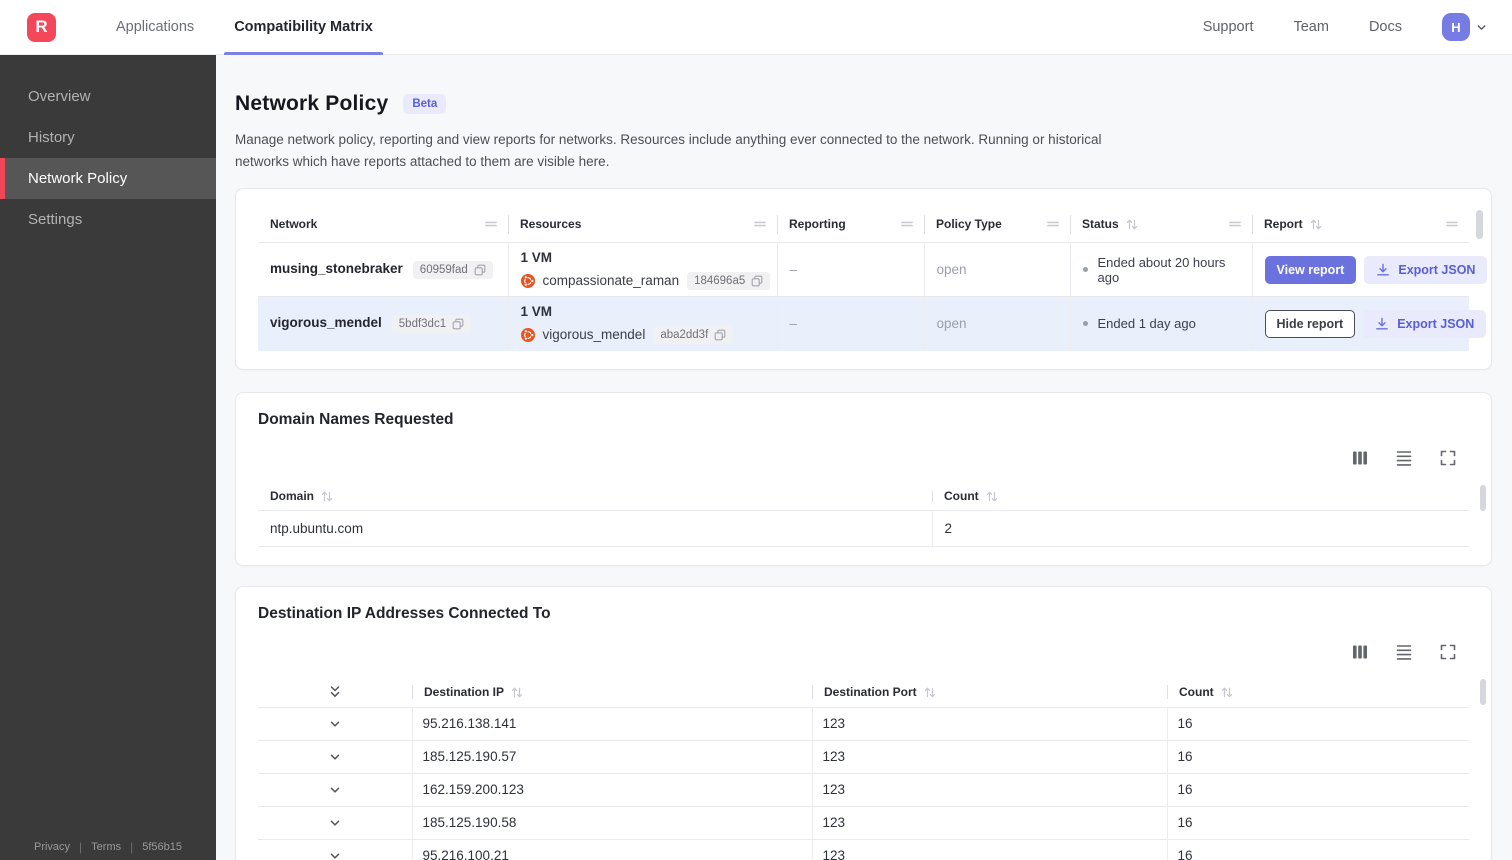  What do you see at coordinates (594, 335) in the screenshot?
I see `resource-name: vigorous_mendel` at bounding box center [594, 335].